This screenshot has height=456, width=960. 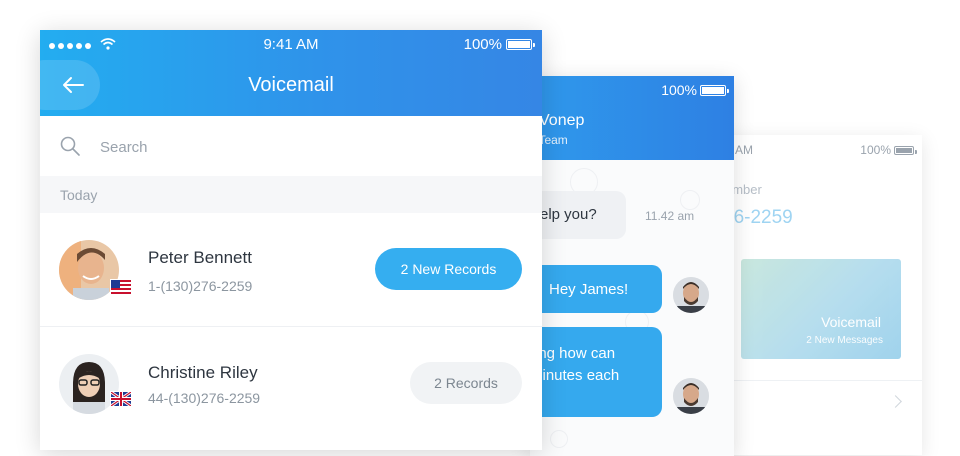 What do you see at coordinates (121, 287) in the screenshot?
I see `us-flag-icon` at bounding box center [121, 287].